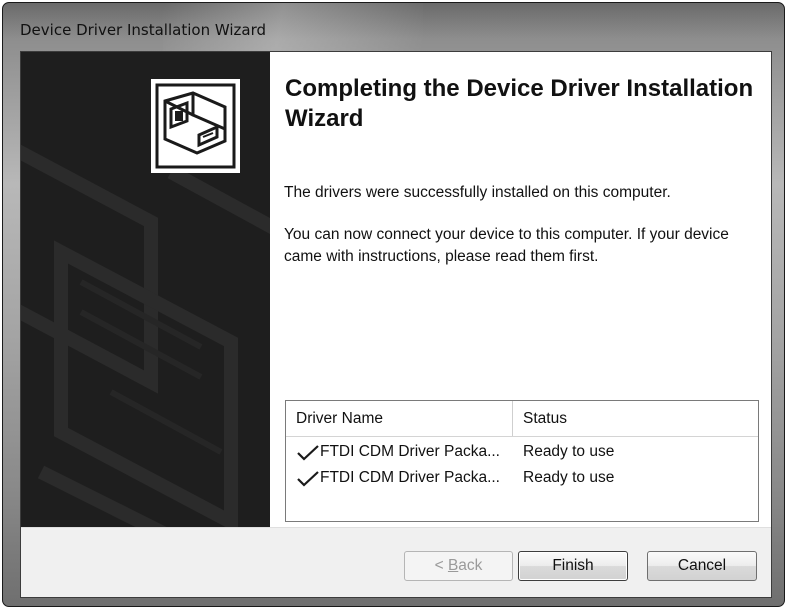 The image size is (789, 613). Describe the element at coordinates (522, 419) in the screenshot. I see `driver-list-header: Driver Name Status` at that location.